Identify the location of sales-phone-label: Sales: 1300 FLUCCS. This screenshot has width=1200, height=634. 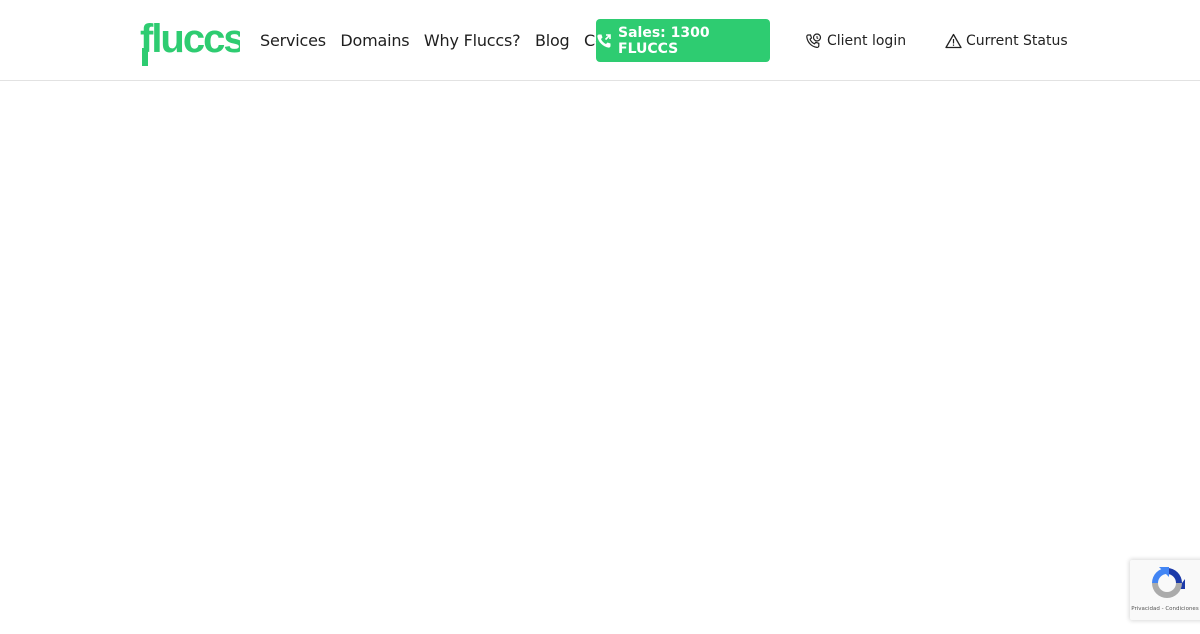
(664, 40).